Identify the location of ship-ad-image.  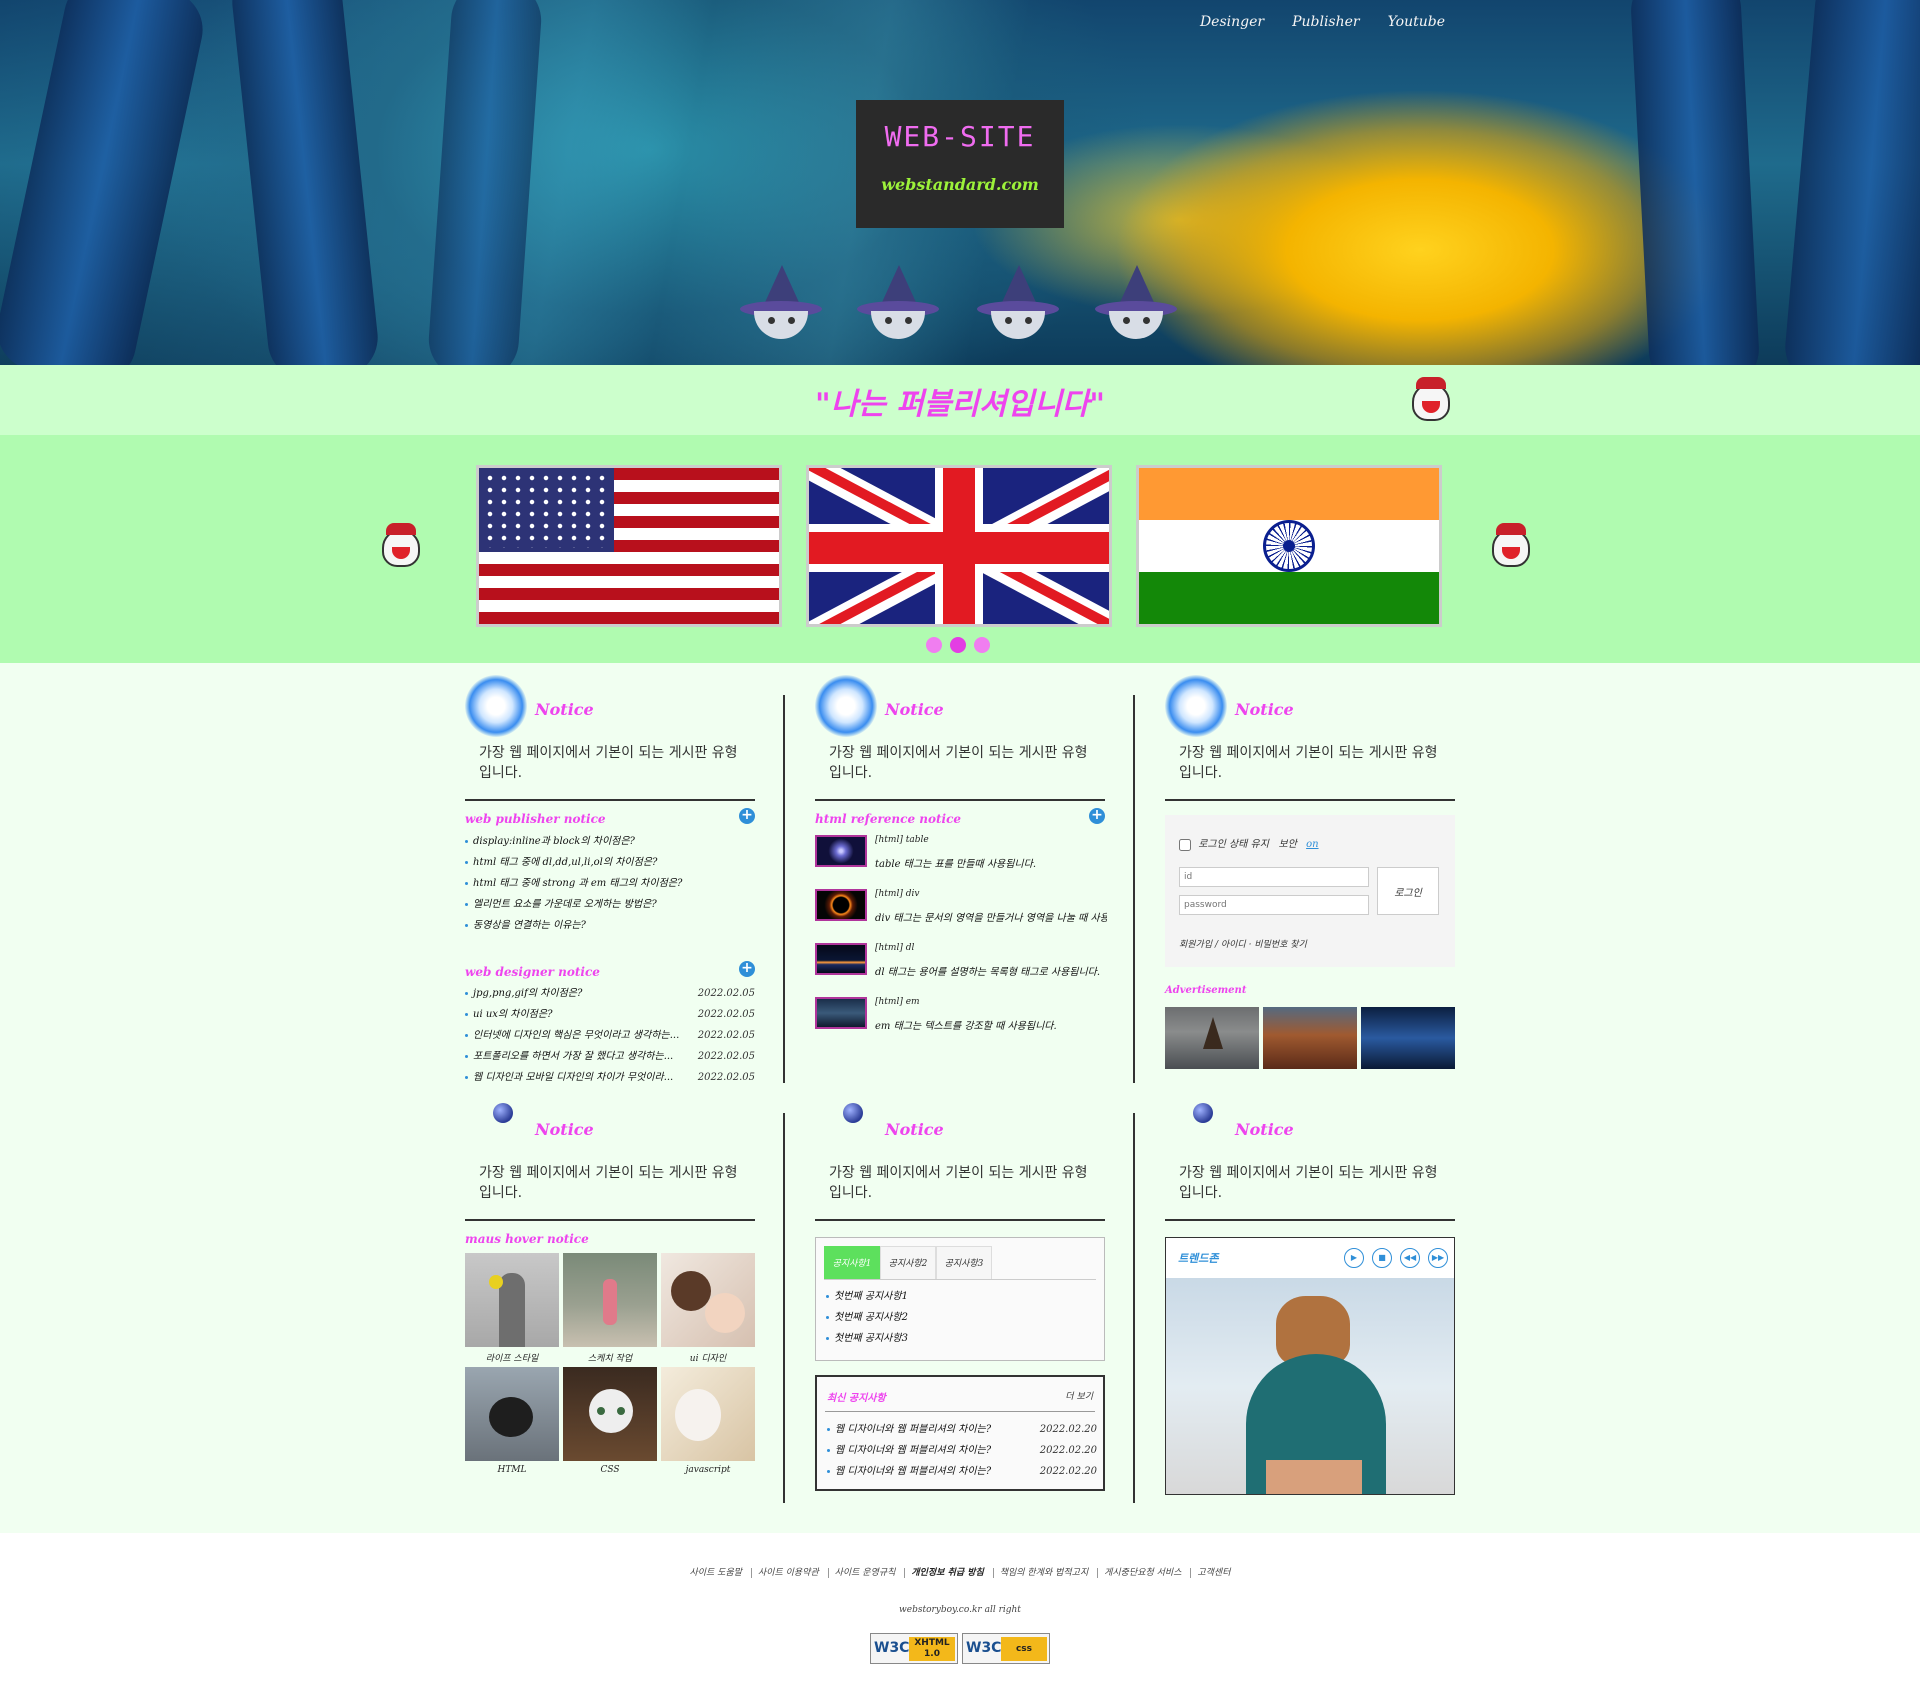
(1212, 1038).